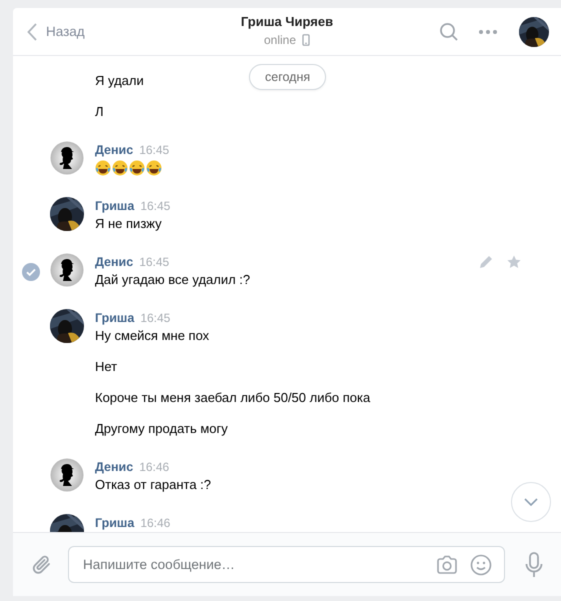 The width and height of the screenshot is (561, 601). Describe the element at coordinates (287, 21) in the screenshot. I see `chat-title: Гриша Чиряев` at that location.